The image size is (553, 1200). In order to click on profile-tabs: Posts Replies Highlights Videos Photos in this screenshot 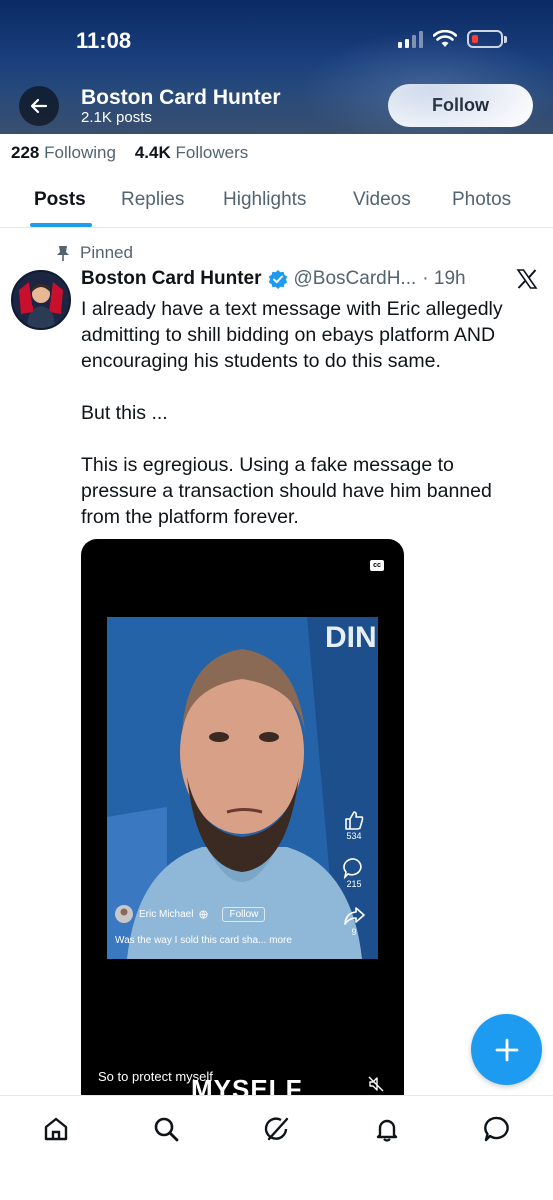, I will do `click(276, 205)`.